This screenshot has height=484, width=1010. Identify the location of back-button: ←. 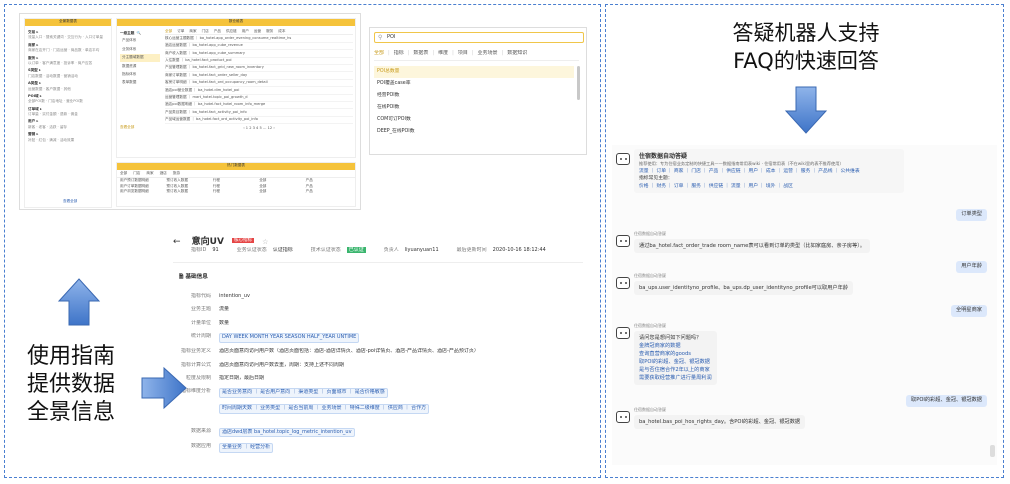
(177, 242).